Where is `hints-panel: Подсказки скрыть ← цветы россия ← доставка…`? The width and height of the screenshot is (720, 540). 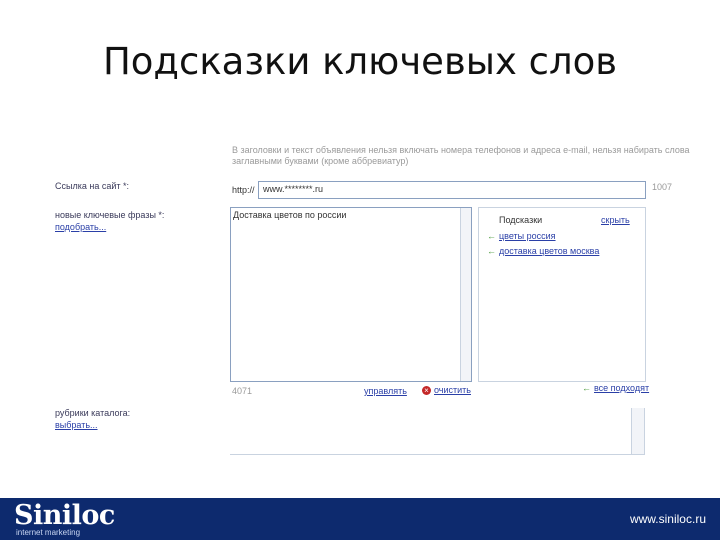
hints-panel: Подсказки скрыть ← цветы россия ← доставка… is located at coordinates (562, 294).